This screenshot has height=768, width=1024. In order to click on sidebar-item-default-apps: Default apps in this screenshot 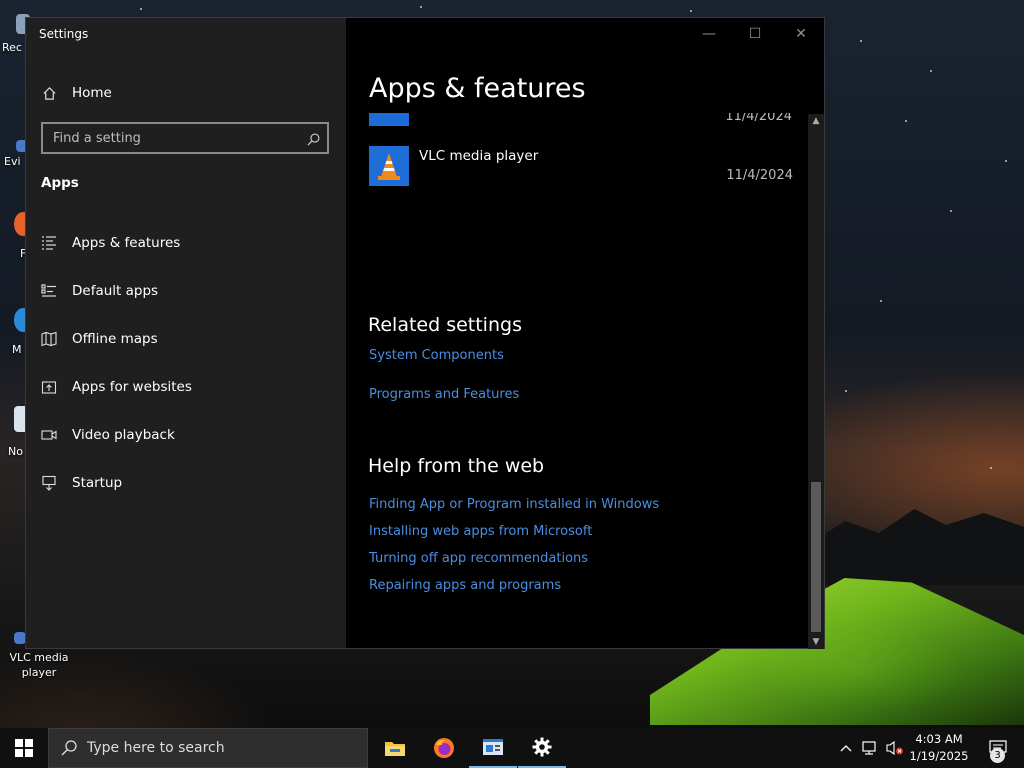, I will do `click(99, 291)`.